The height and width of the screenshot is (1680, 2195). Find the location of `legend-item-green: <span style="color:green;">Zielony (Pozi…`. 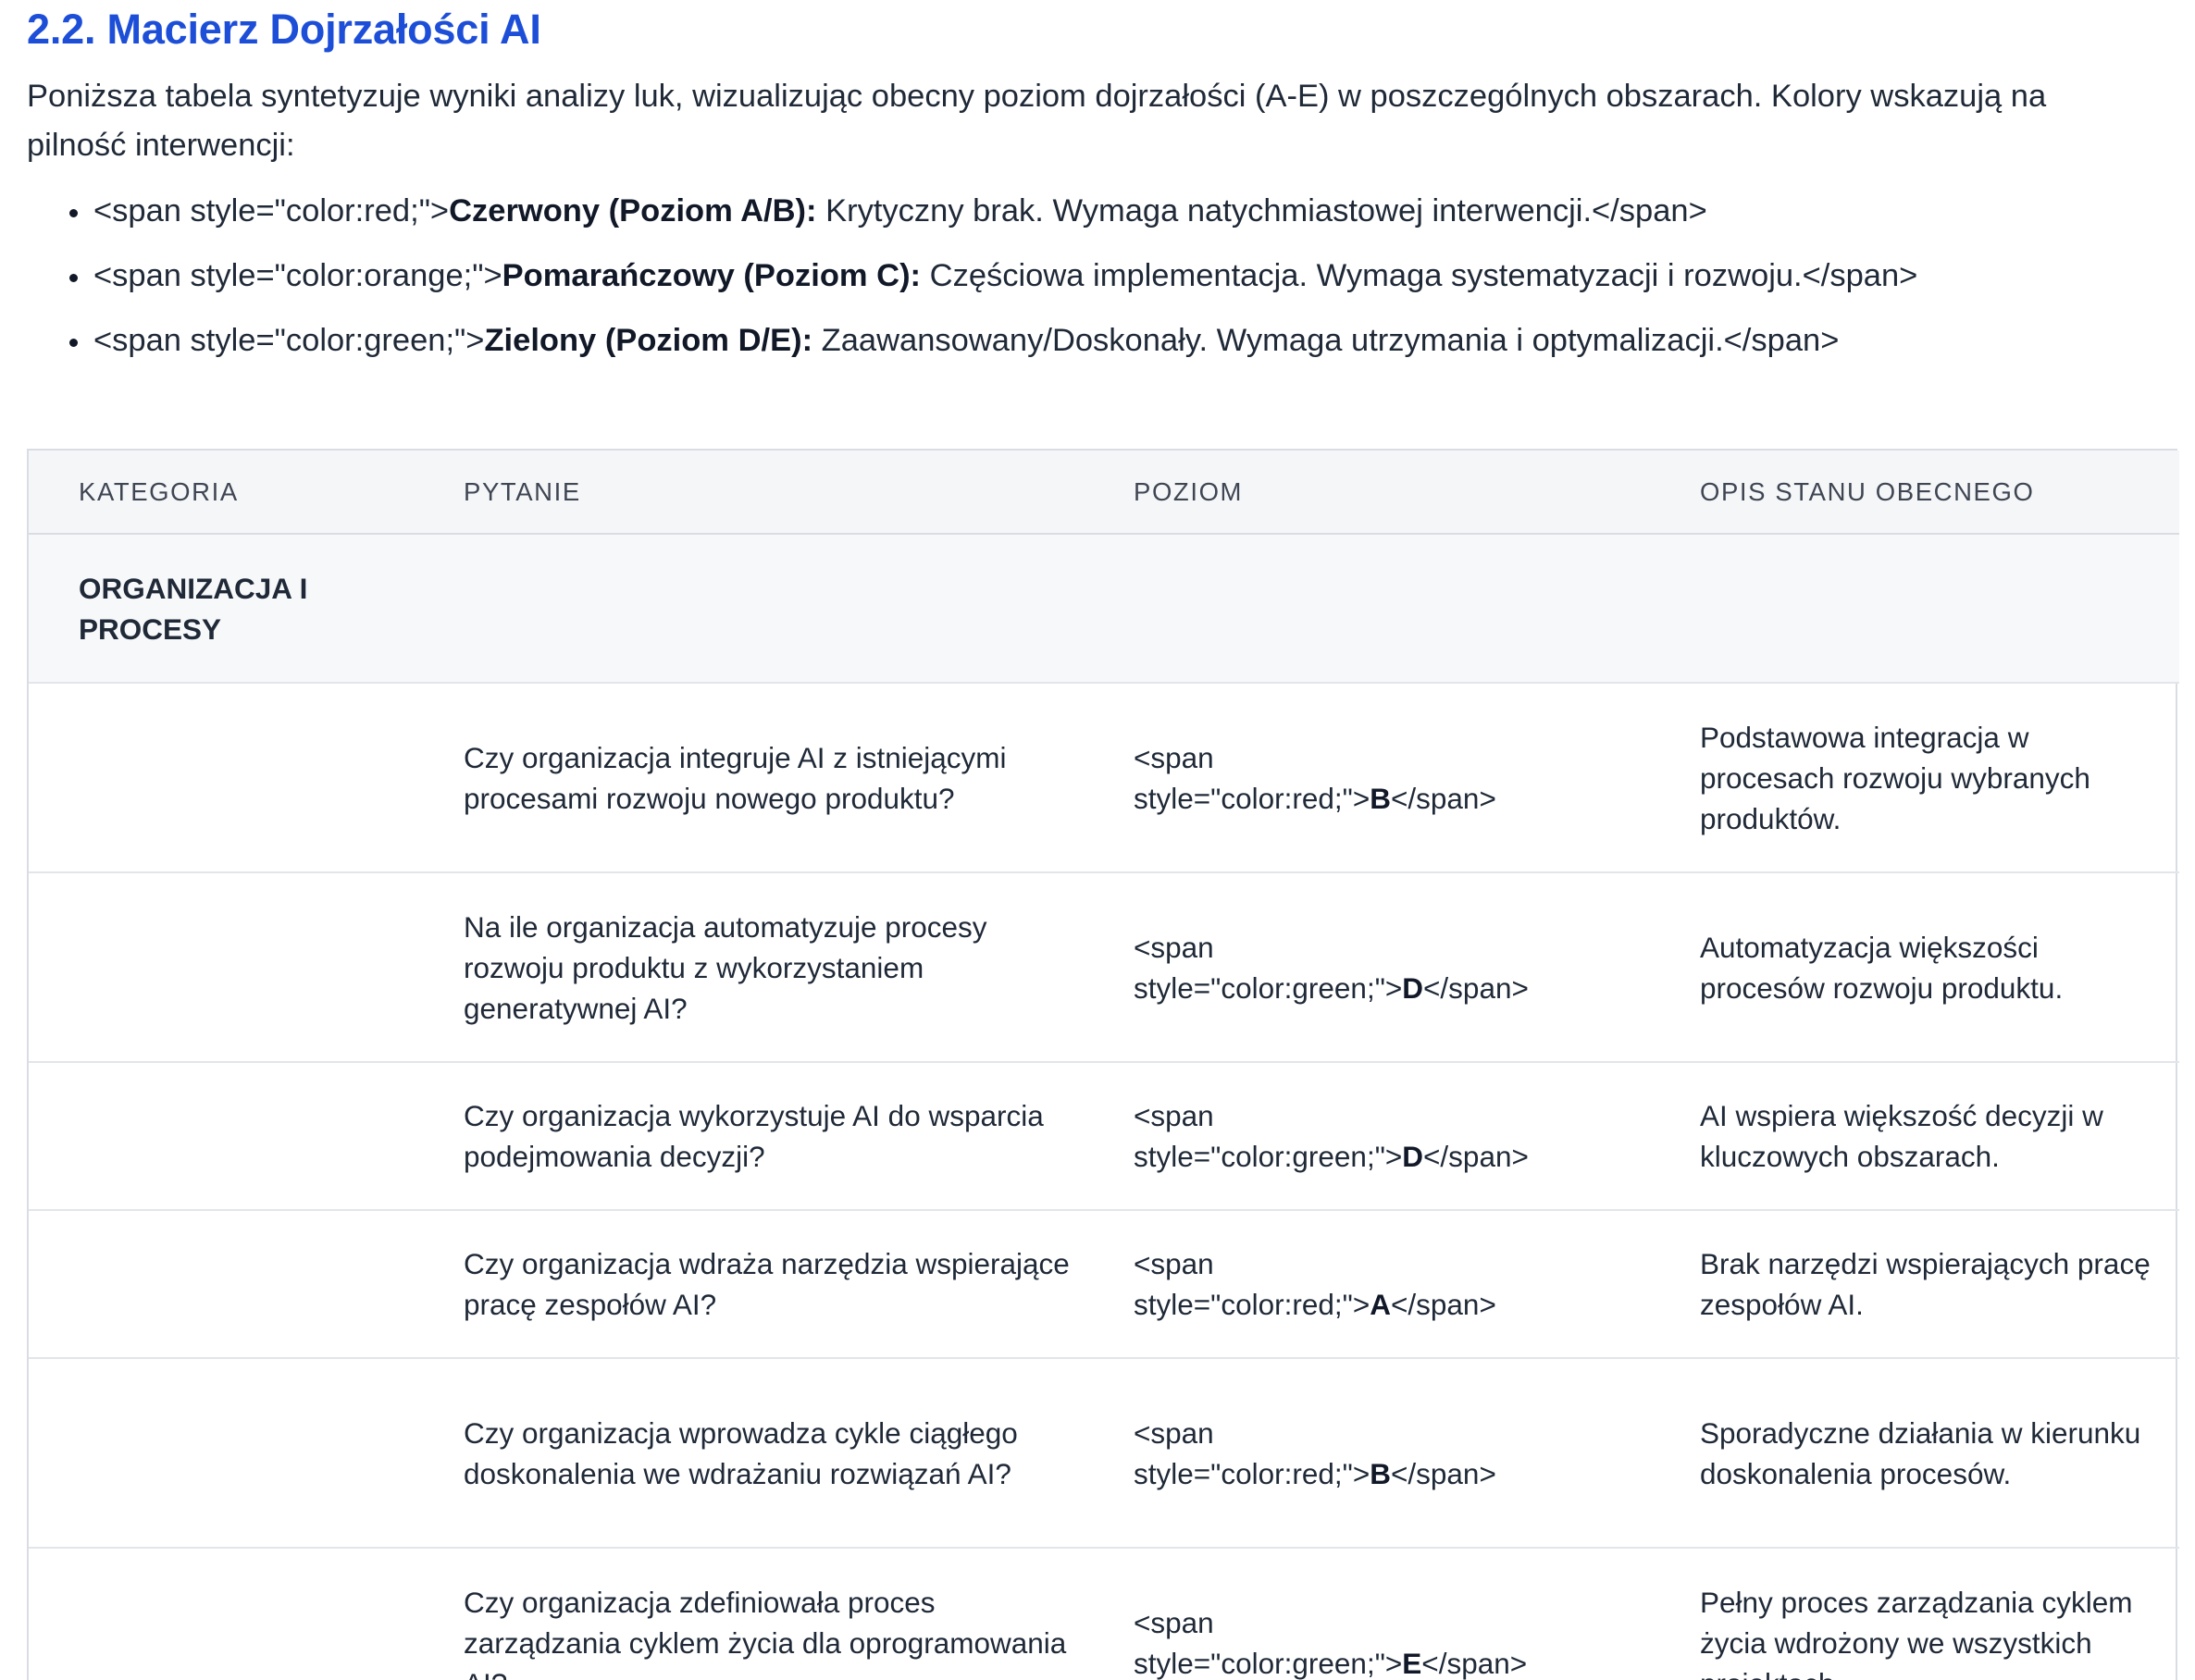

legend-item-green: <span style="color:green;">Zielony (Pozi… is located at coordinates (1130, 340).